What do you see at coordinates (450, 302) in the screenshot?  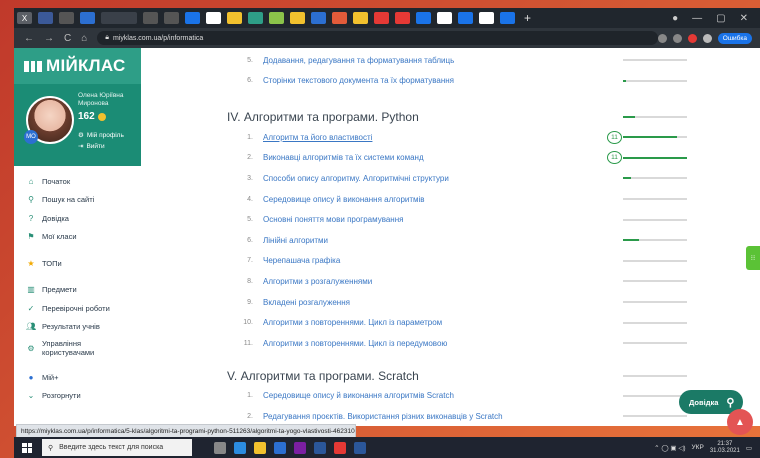 I see `topic-row: 9. Вкладені розгалуження` at bounding box center [450, 302].